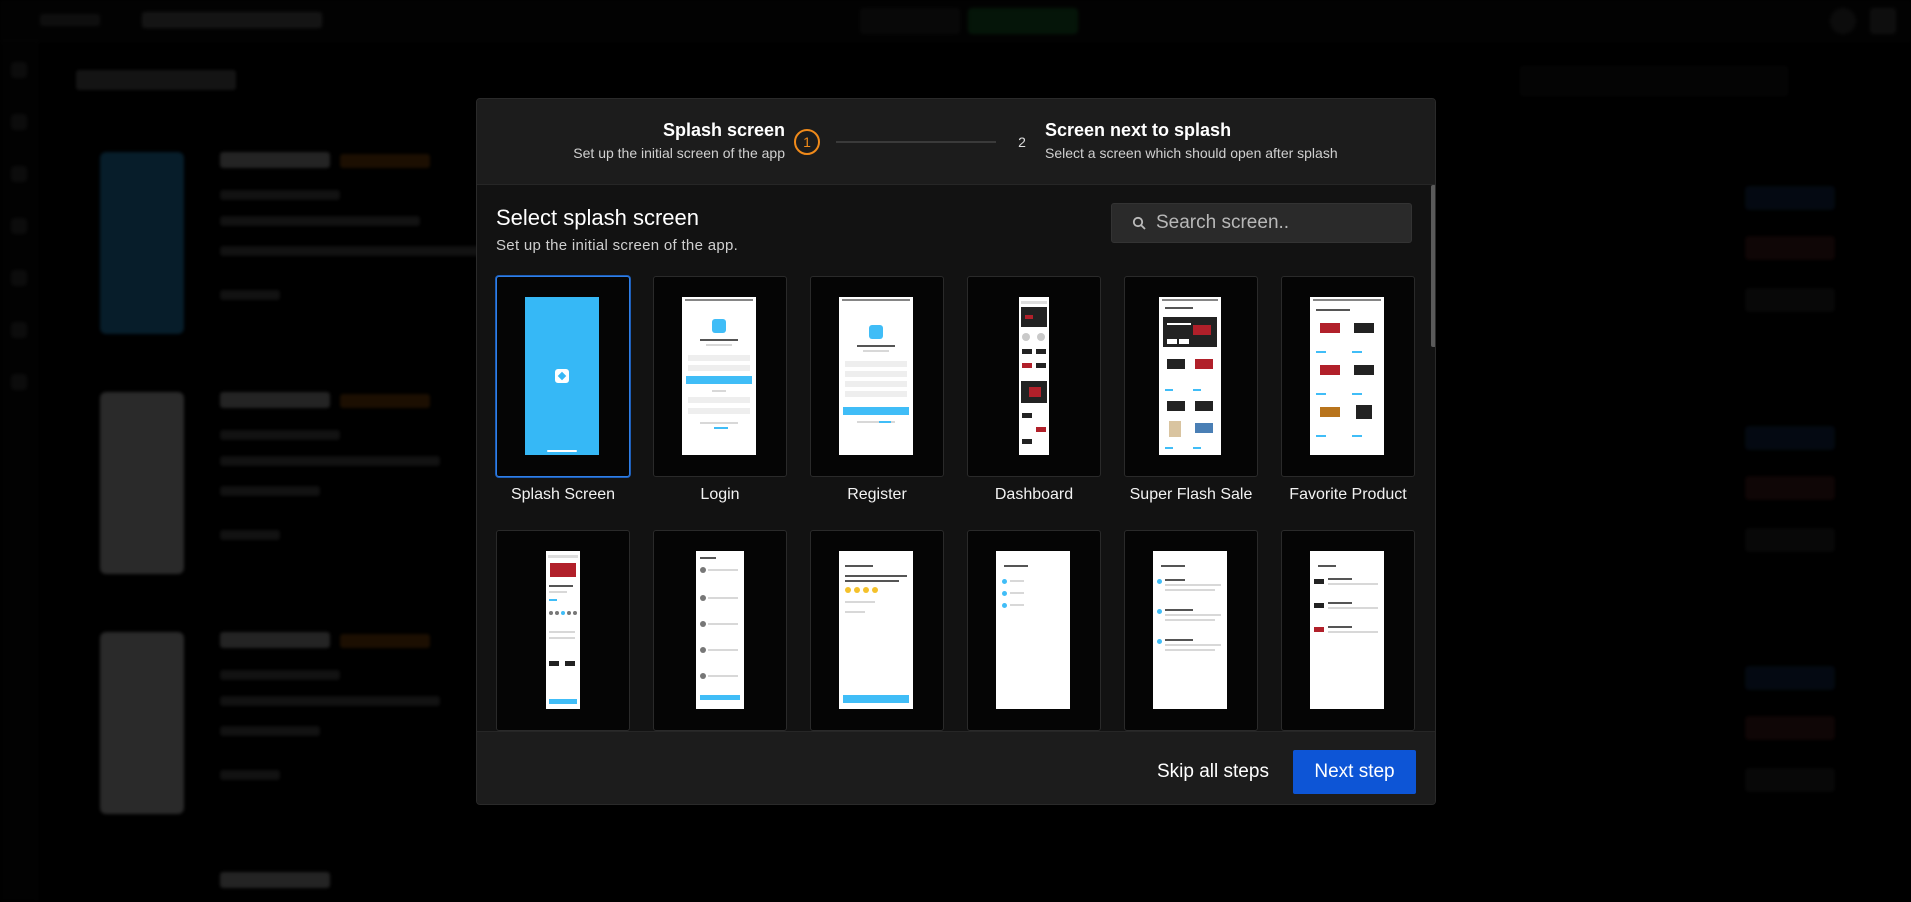  I want to click on modal-scrollbar, so click(1433, 266).